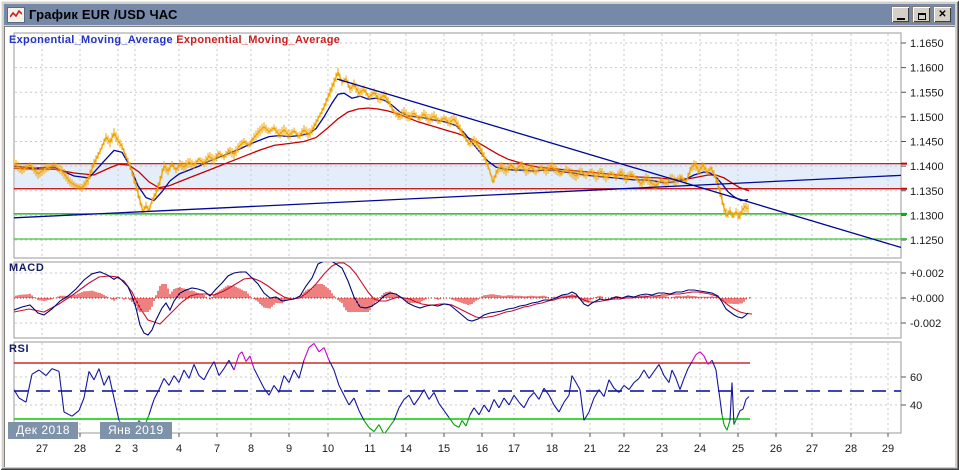  Describe the element at coordinates (217, 449) in the screenshot. I see `x-axis-label: 7` at that location.